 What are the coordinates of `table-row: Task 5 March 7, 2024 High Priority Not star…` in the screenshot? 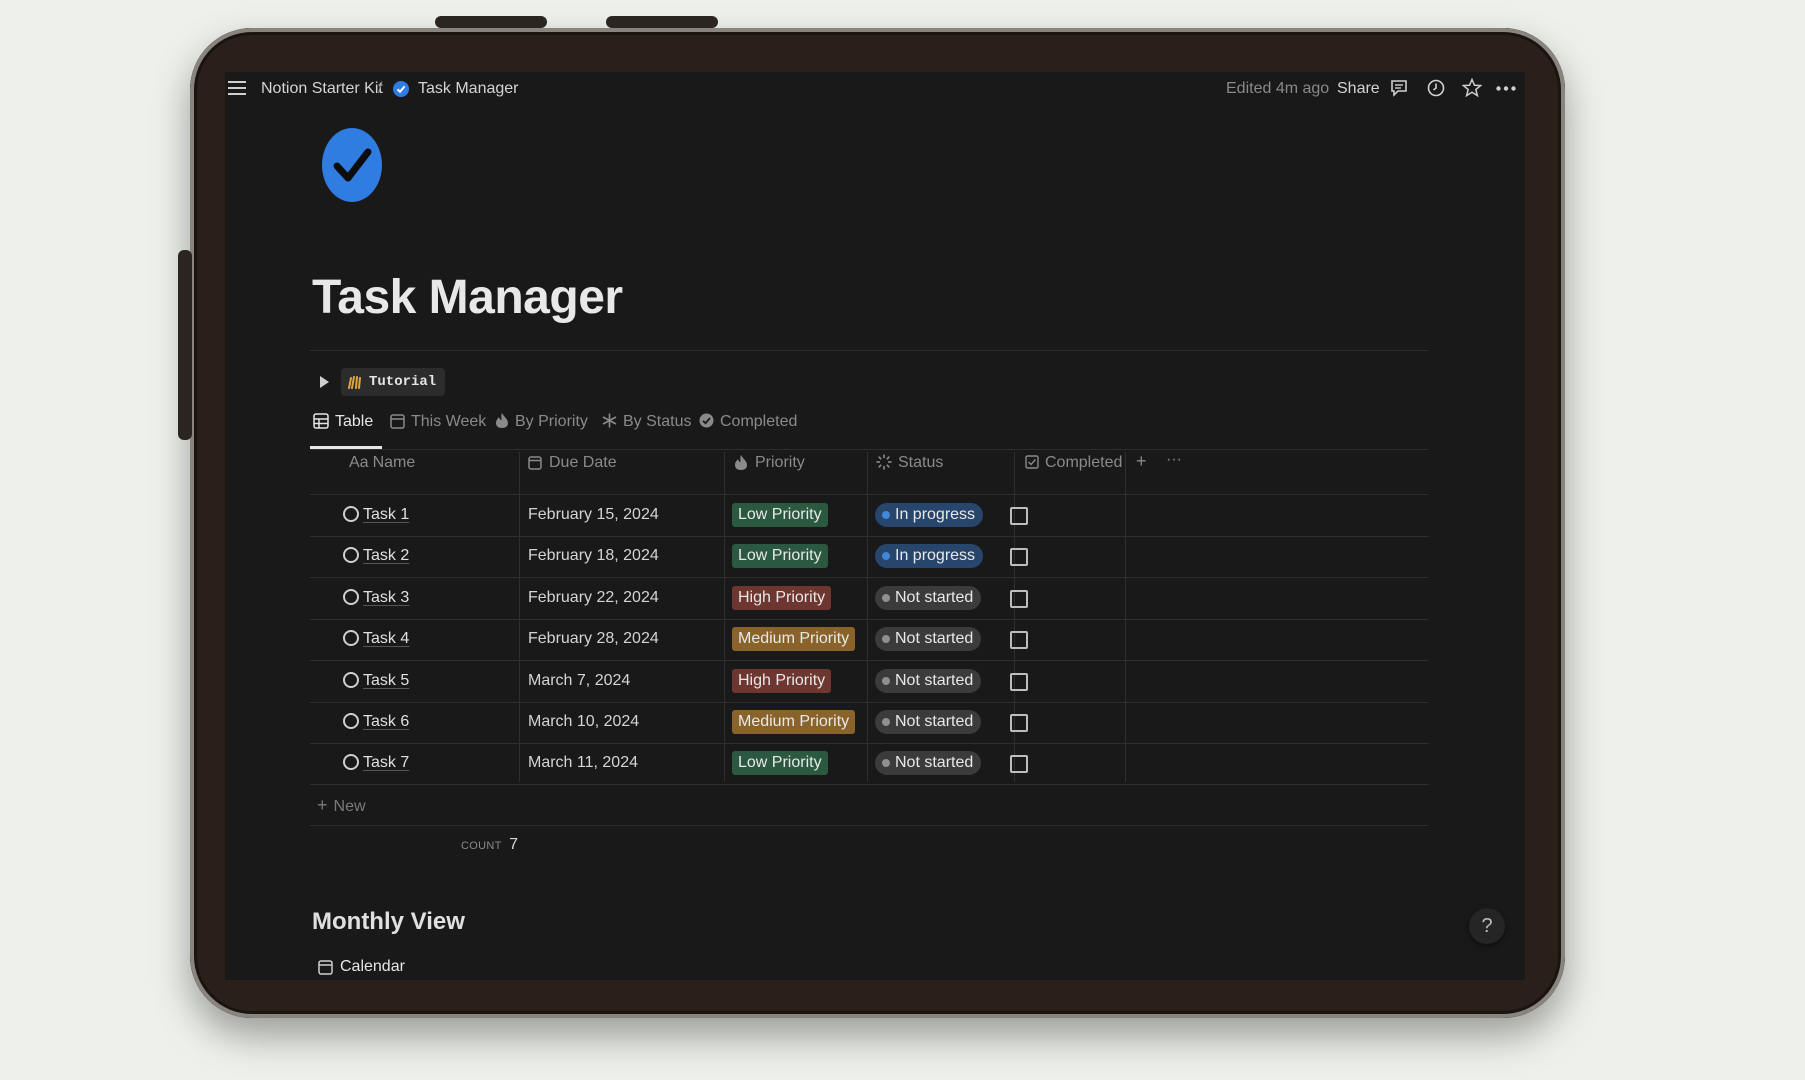 It's located at (869, 681).